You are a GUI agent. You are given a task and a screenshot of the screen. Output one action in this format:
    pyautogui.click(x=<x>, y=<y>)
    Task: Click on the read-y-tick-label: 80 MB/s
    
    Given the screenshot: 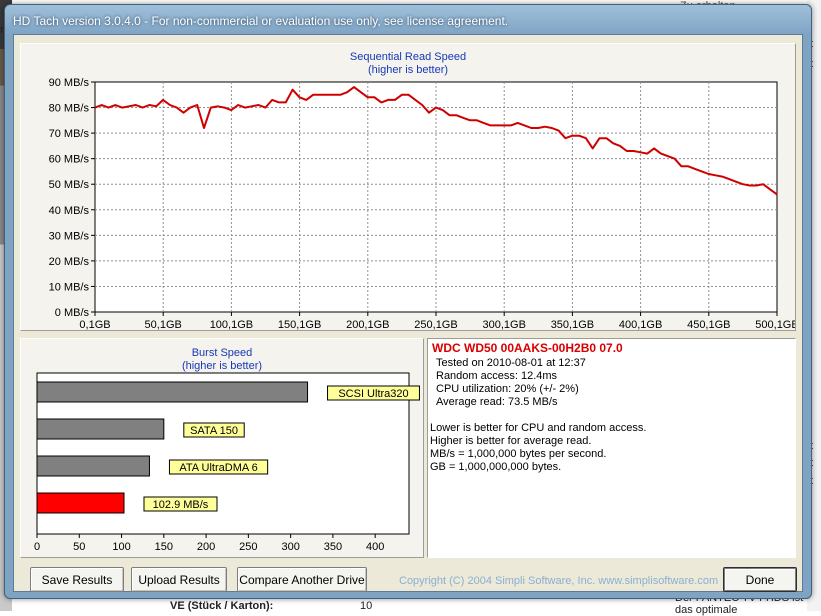 What is the action you would take?
    pyautogui.click(x=69, y=109)
    